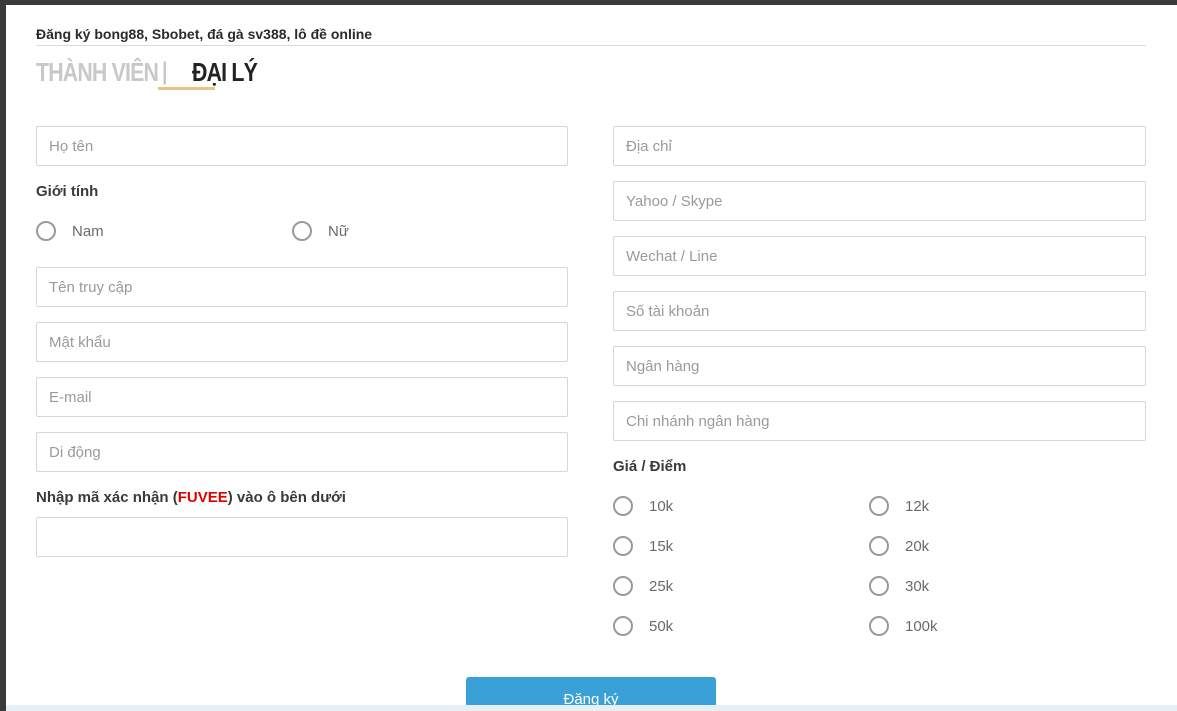 The height and width of the screenshot is (711, 1177). I want to click on tab-agent: ĐẠI LÝ, so click(225, 72).